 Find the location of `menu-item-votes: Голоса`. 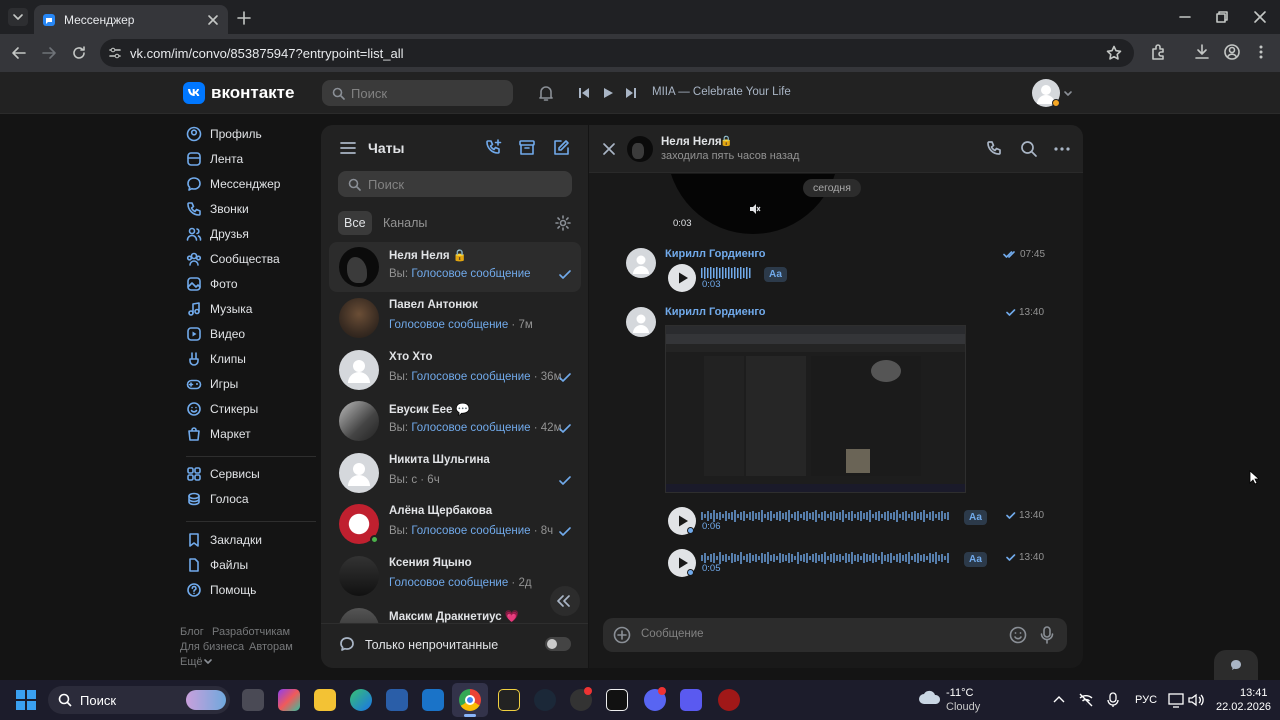

menu-item-votes: Голоса is located at coordinates (217, 499).